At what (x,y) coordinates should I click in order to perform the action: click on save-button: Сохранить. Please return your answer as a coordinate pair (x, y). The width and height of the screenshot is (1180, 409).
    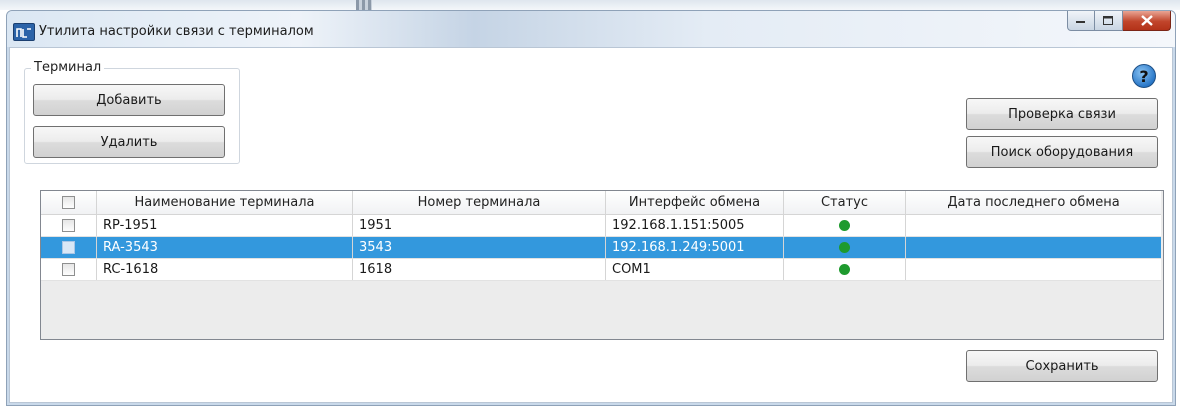
    Looking at the image, I should click on (1062, 366).